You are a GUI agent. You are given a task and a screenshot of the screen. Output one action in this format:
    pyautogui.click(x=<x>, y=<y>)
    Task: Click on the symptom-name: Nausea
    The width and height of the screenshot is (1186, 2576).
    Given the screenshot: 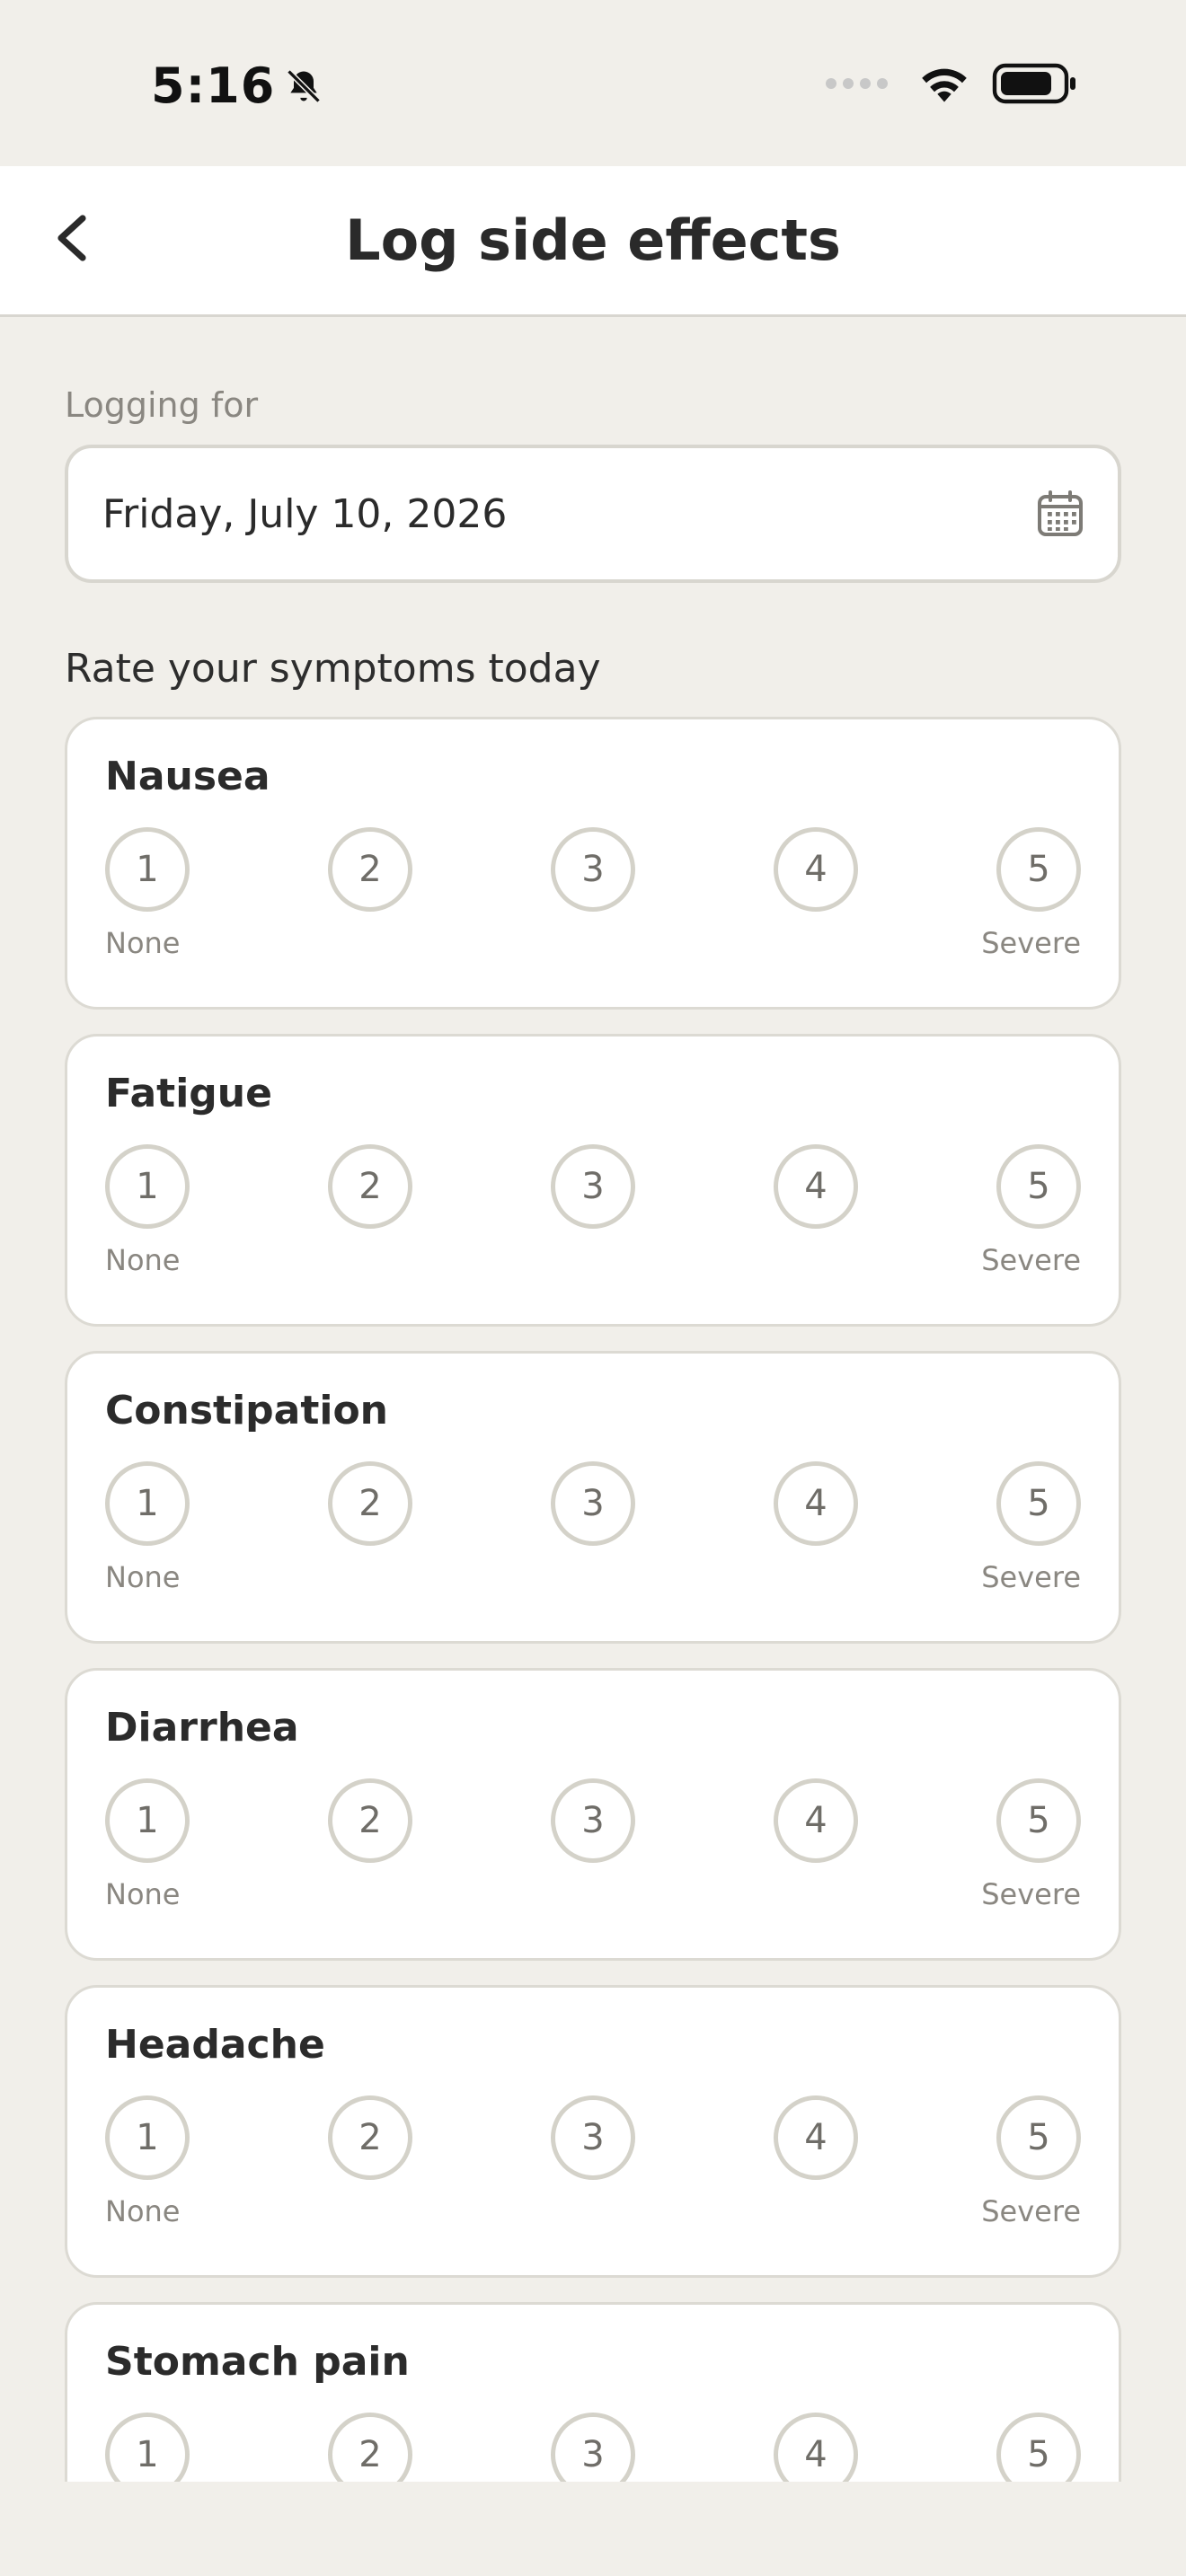 What is the action you would take?
    pyautogui.click(x=187, y=776)
    